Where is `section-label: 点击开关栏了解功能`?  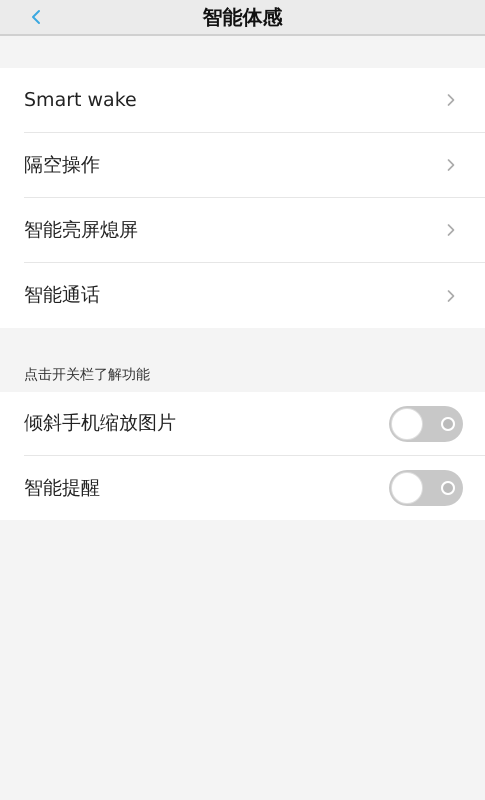
section-label: 点击开关栏了解功能 is located at coordinates (87, 375).